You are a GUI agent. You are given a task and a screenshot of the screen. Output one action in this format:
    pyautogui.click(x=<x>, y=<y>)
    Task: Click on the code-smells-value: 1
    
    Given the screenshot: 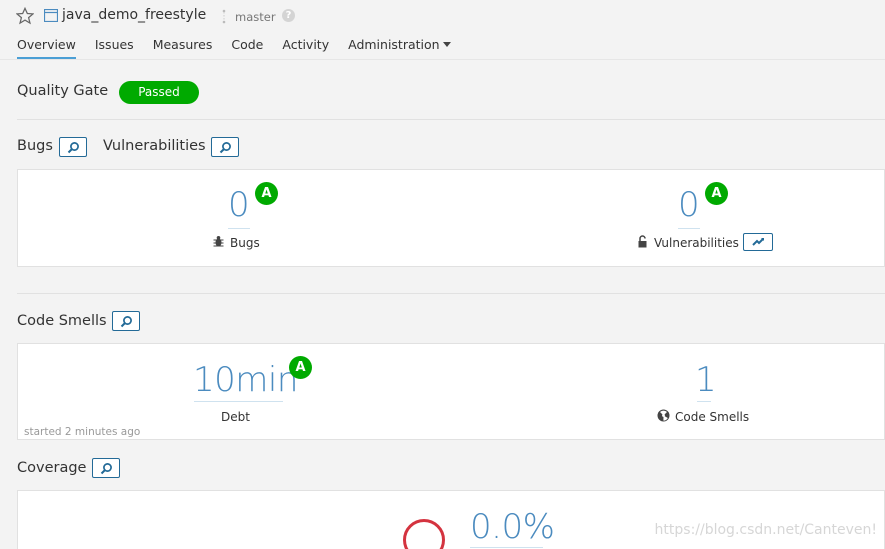 What is the action you would take?
    pyautogui.click(x=706, y=380)
    